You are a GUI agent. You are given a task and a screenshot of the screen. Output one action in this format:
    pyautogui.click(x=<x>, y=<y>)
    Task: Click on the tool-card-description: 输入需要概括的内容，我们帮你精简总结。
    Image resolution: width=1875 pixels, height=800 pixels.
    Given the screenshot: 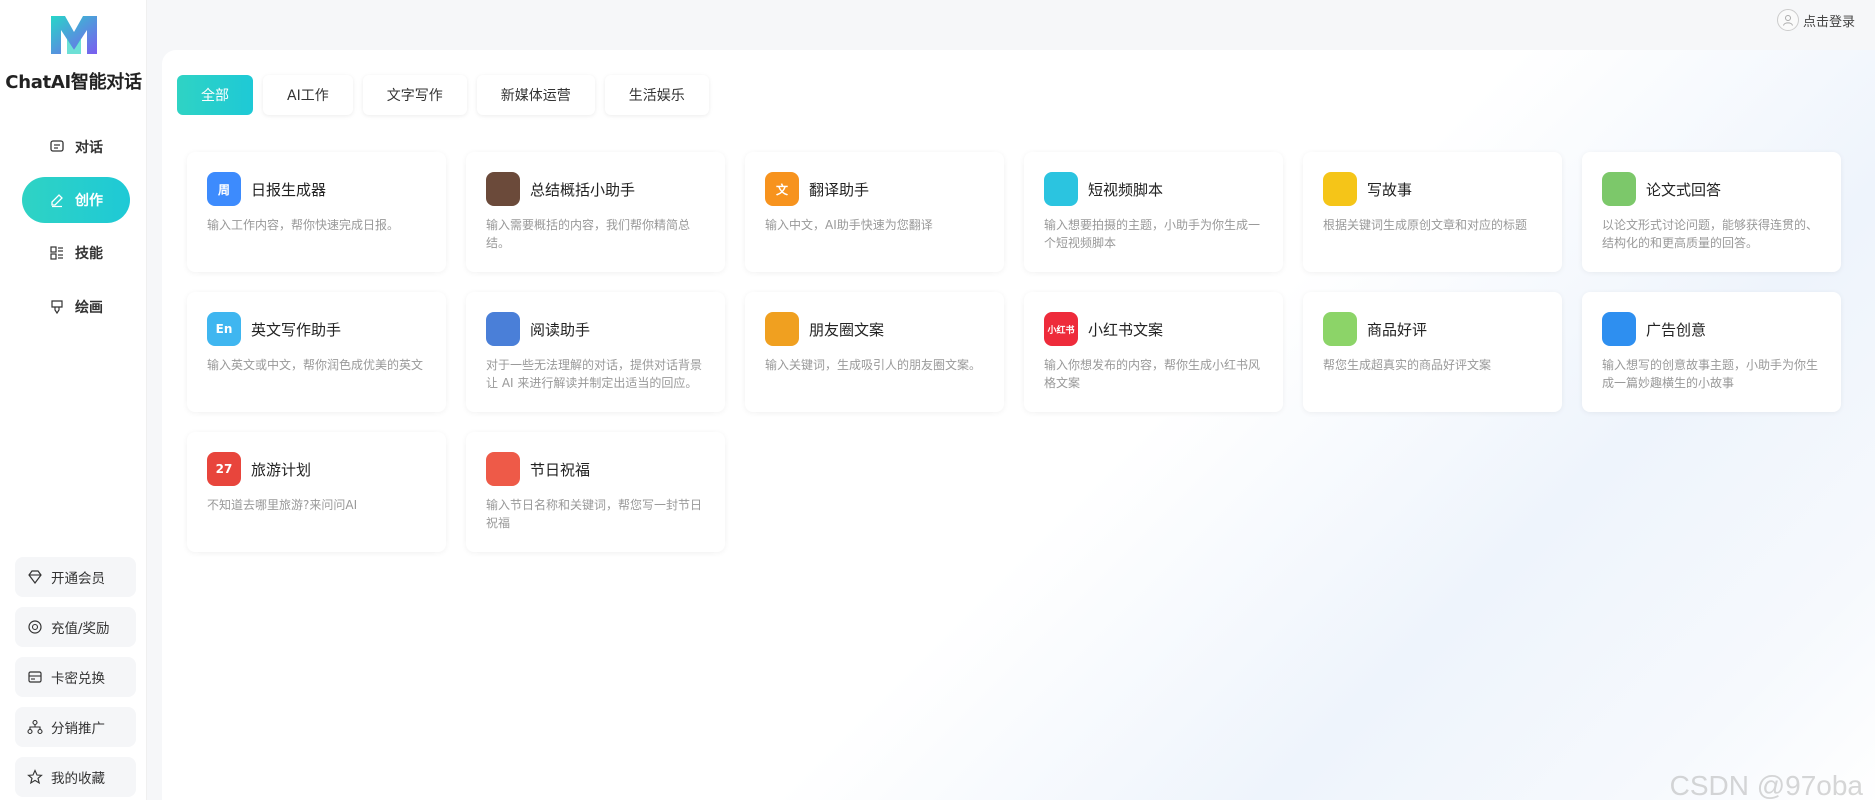 What is the action you would take?
    pyautogui.click(x=588, y=234)
    